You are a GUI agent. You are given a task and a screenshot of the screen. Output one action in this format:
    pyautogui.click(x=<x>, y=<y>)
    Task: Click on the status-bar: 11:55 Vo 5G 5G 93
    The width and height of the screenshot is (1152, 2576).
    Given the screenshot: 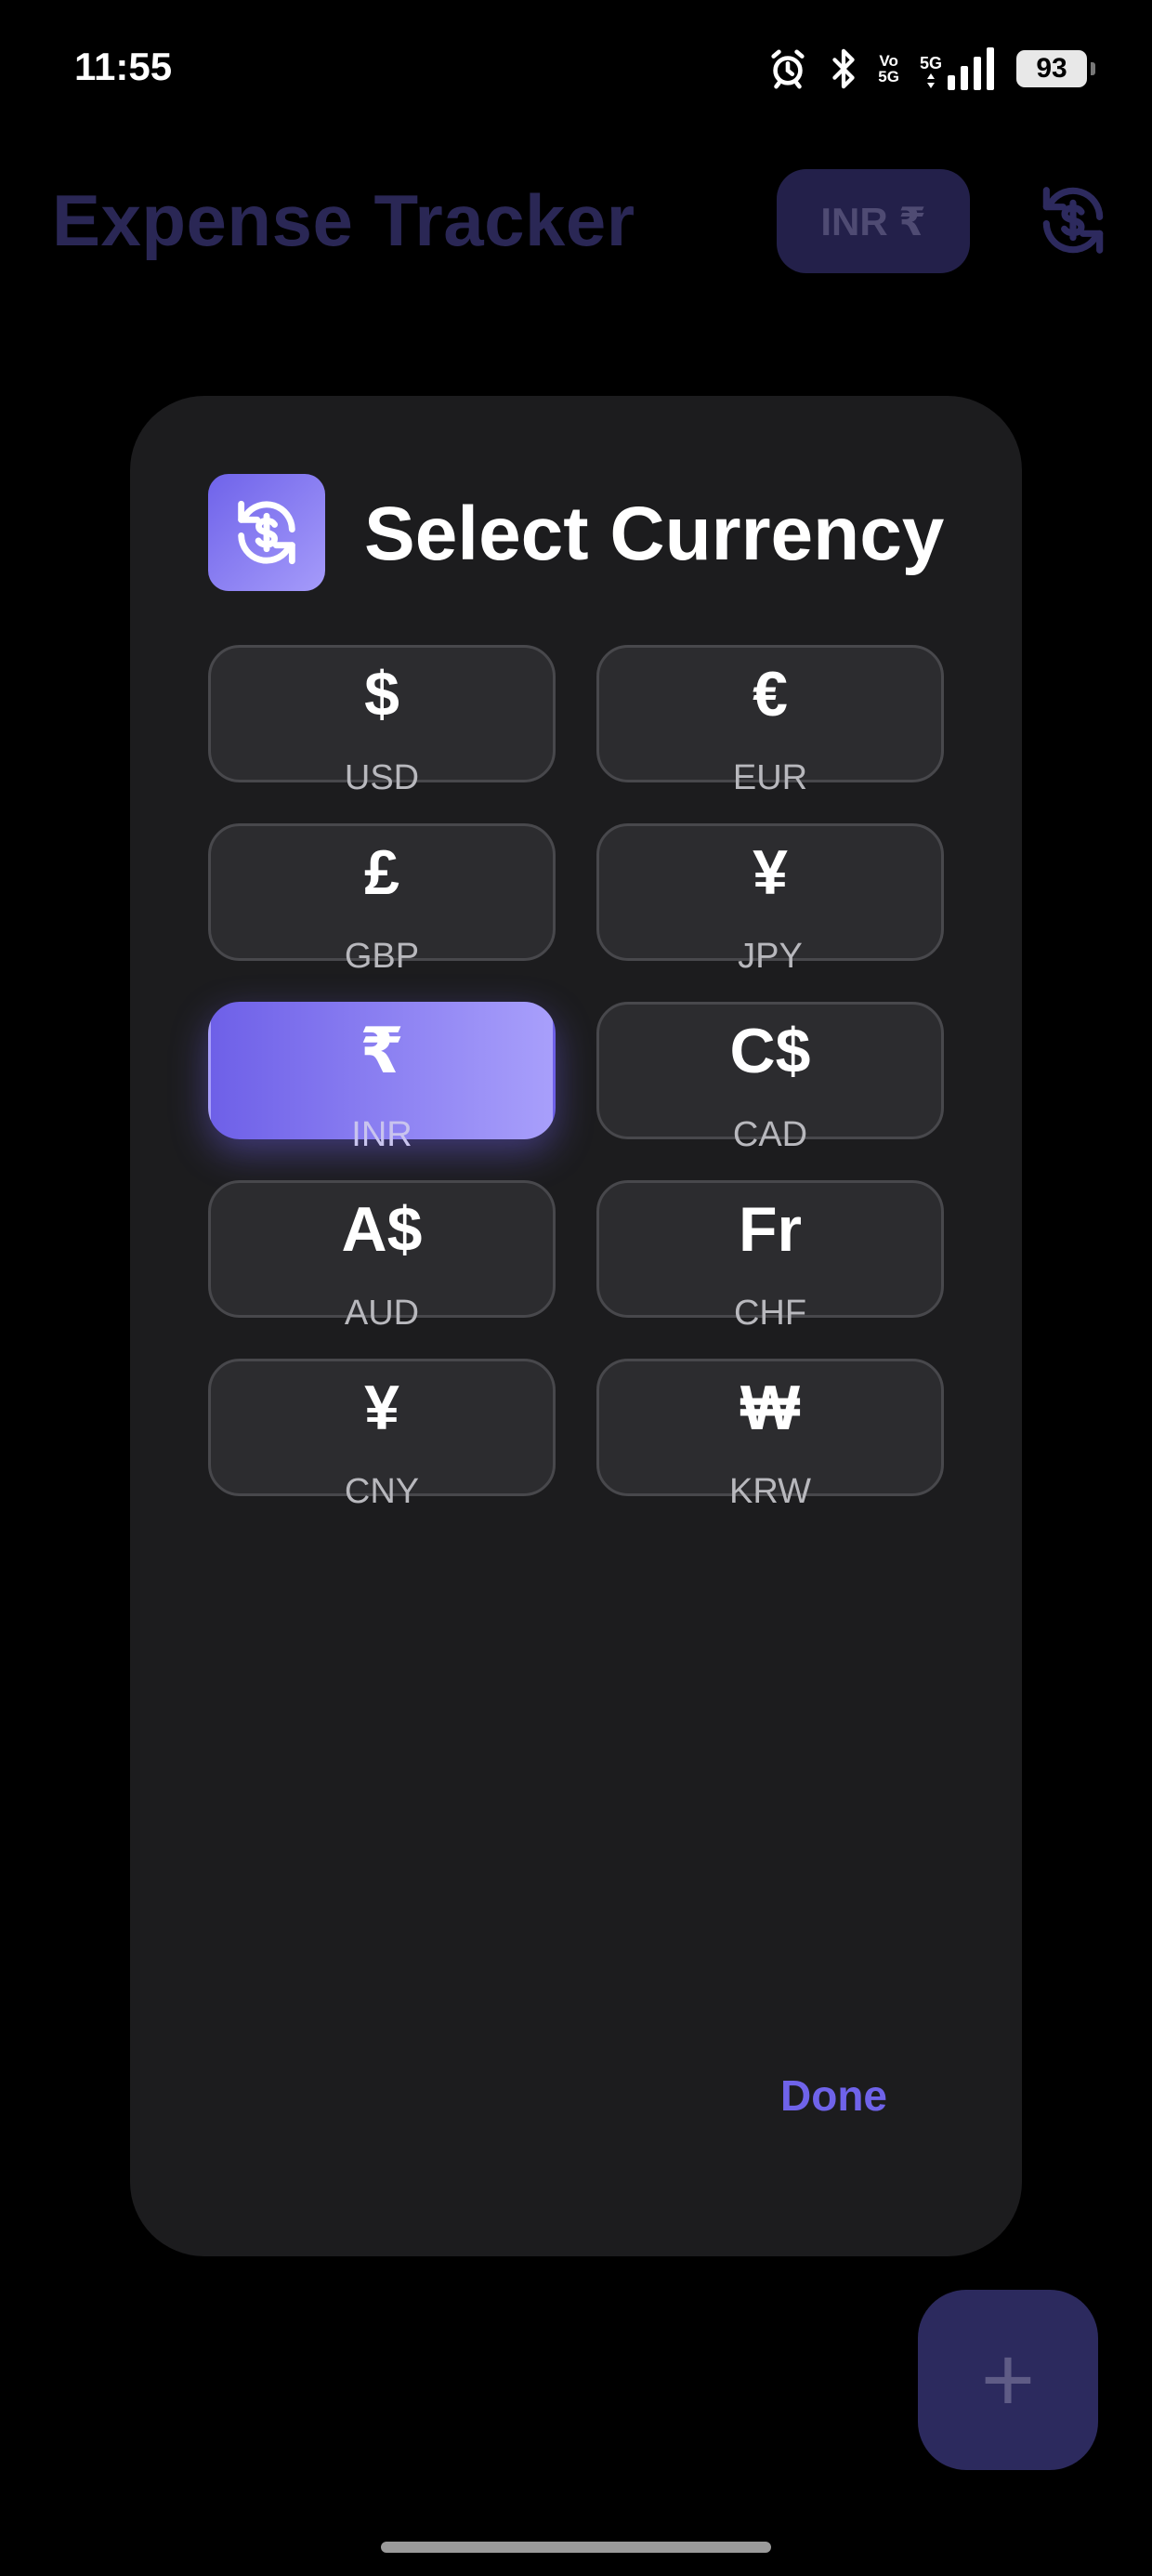 What is the action you would take?
    pyautogui.click(x=576, y=69)
    